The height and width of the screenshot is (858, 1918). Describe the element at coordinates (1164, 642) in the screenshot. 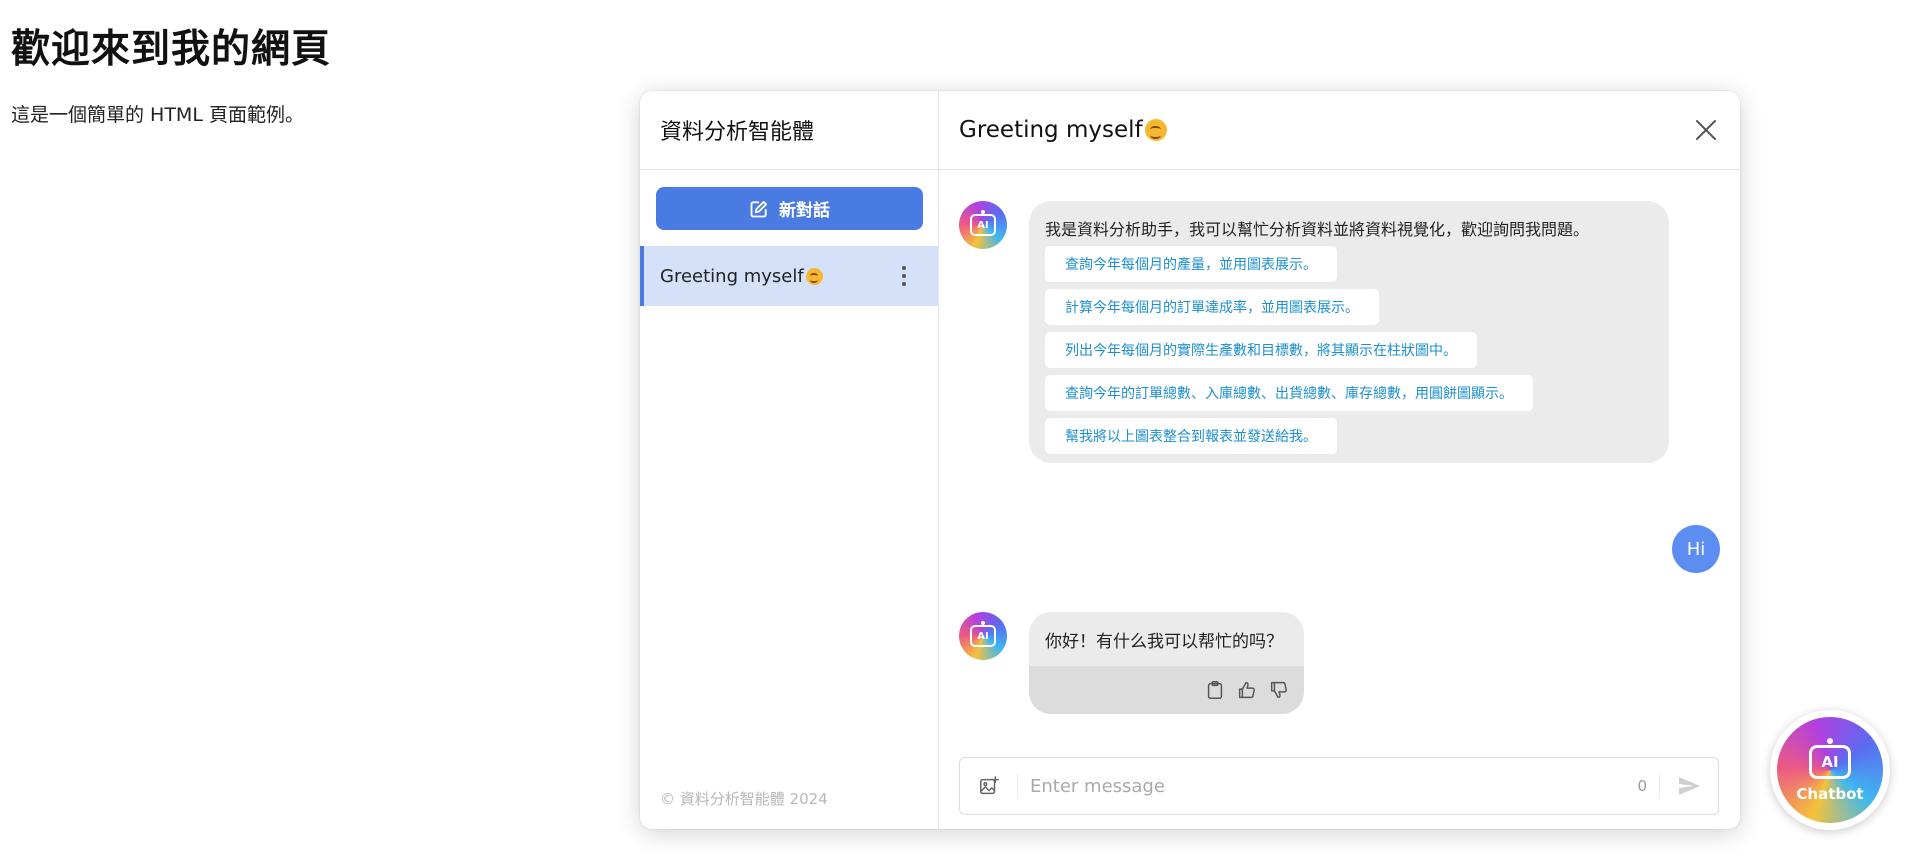

I see `assistant-message-text: 你好！有什么我可以帮忙的吗？` at that location.